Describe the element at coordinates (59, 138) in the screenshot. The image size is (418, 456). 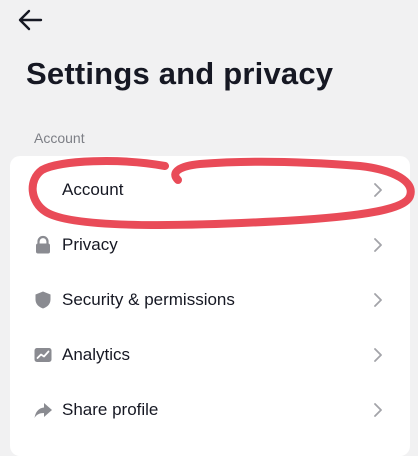
I see `section-label: Account` at that location.